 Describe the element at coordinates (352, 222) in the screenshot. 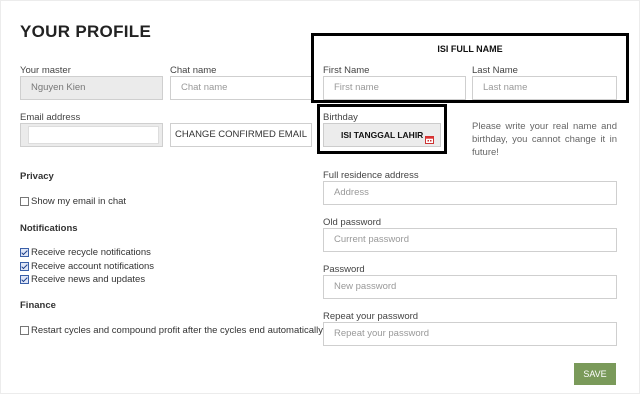

I see `old-password-label: Old password` at that location.